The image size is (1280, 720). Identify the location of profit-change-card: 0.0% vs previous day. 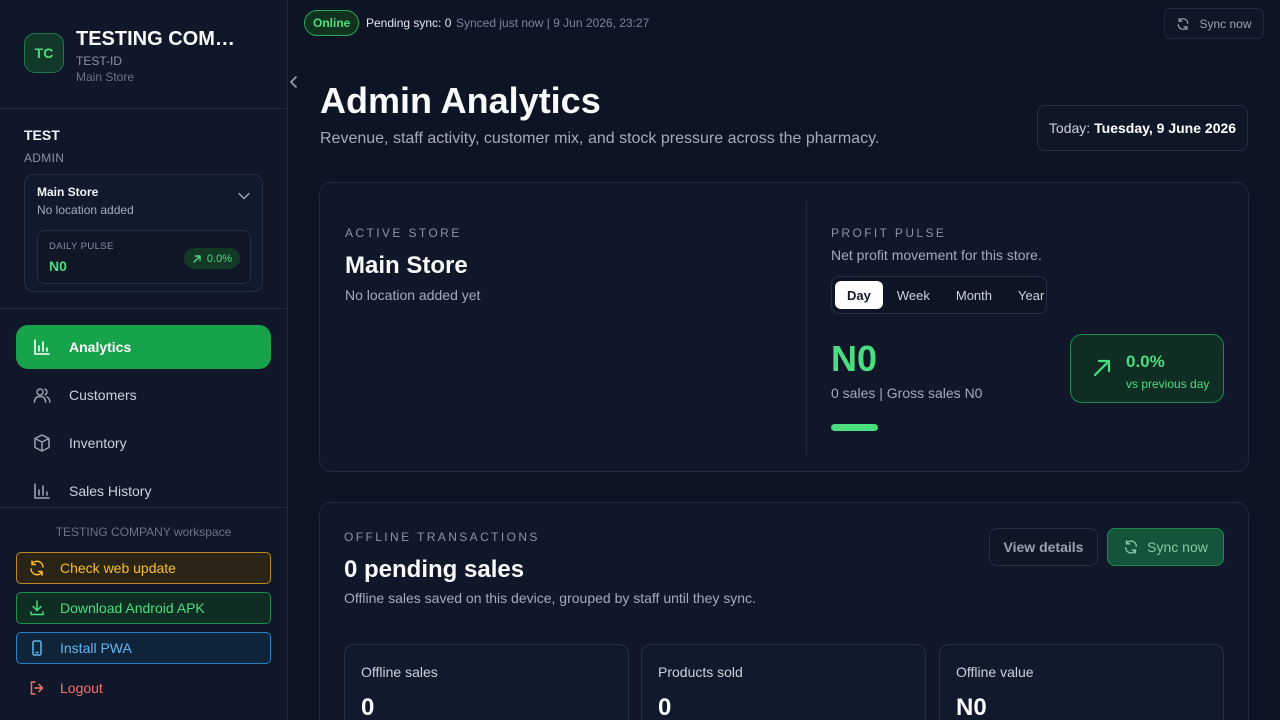
(1147, 368).